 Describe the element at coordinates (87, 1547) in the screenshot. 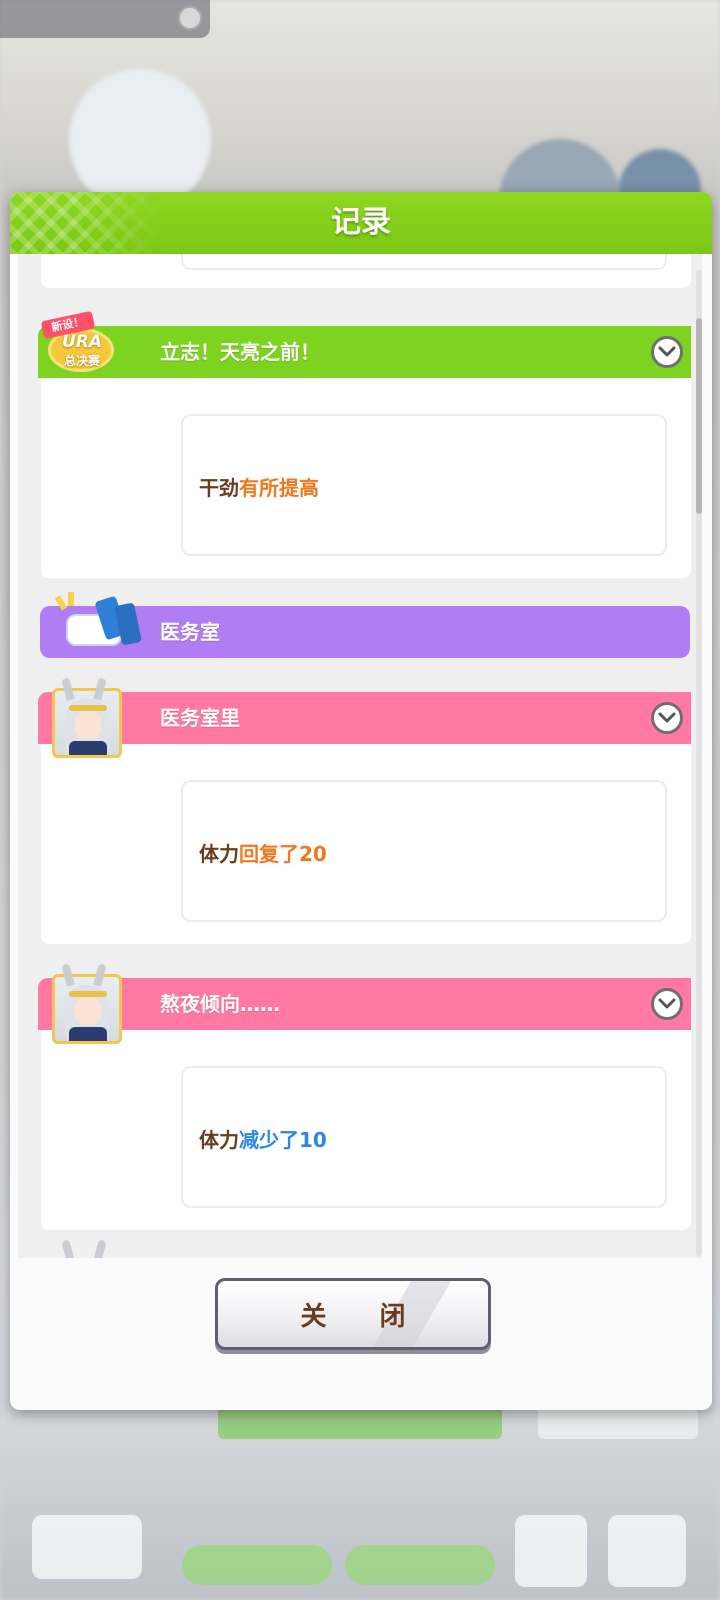

I see `background-back-button` at that location.